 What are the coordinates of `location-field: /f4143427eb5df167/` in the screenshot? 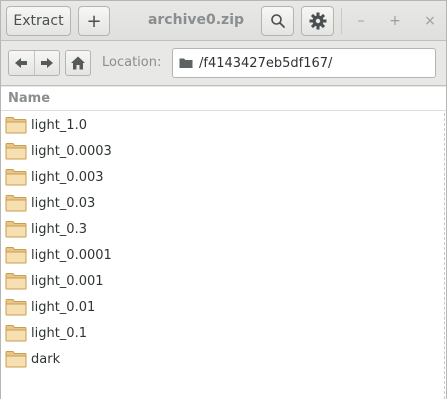 It's located at (304, 63).